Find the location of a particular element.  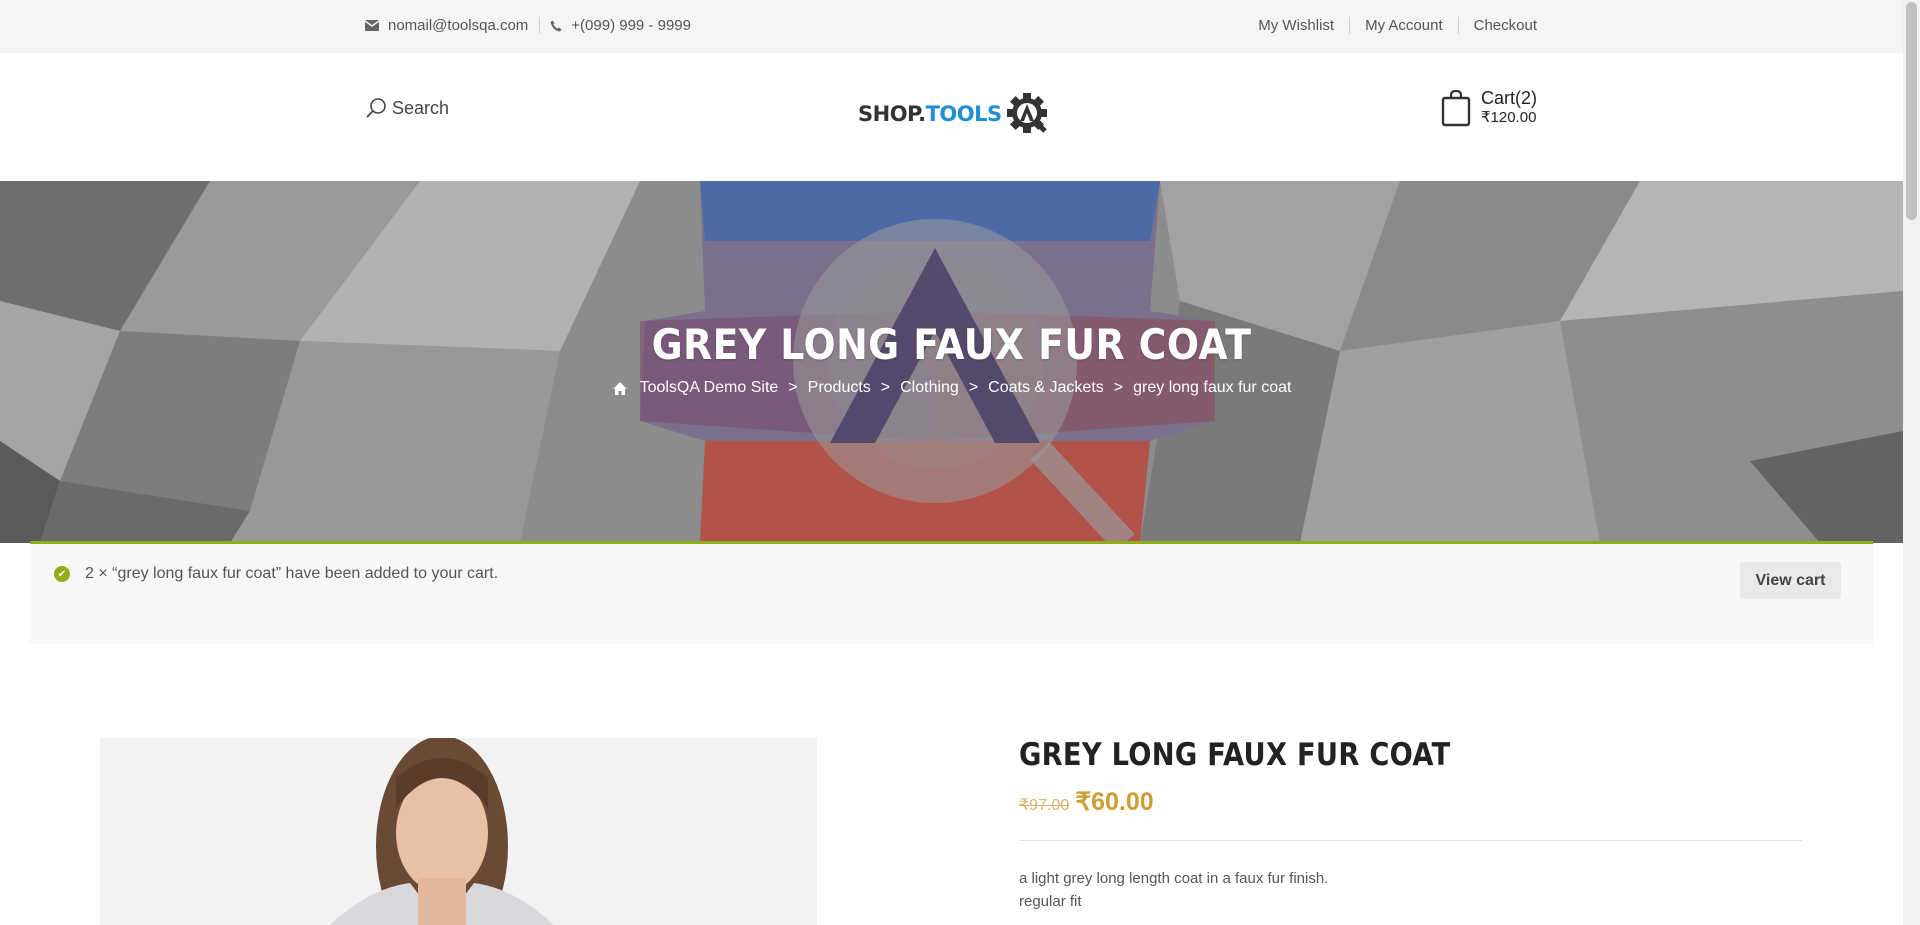

breadcrumb-home: ToolsQA Demo Site is located at coordinates (709, 388).